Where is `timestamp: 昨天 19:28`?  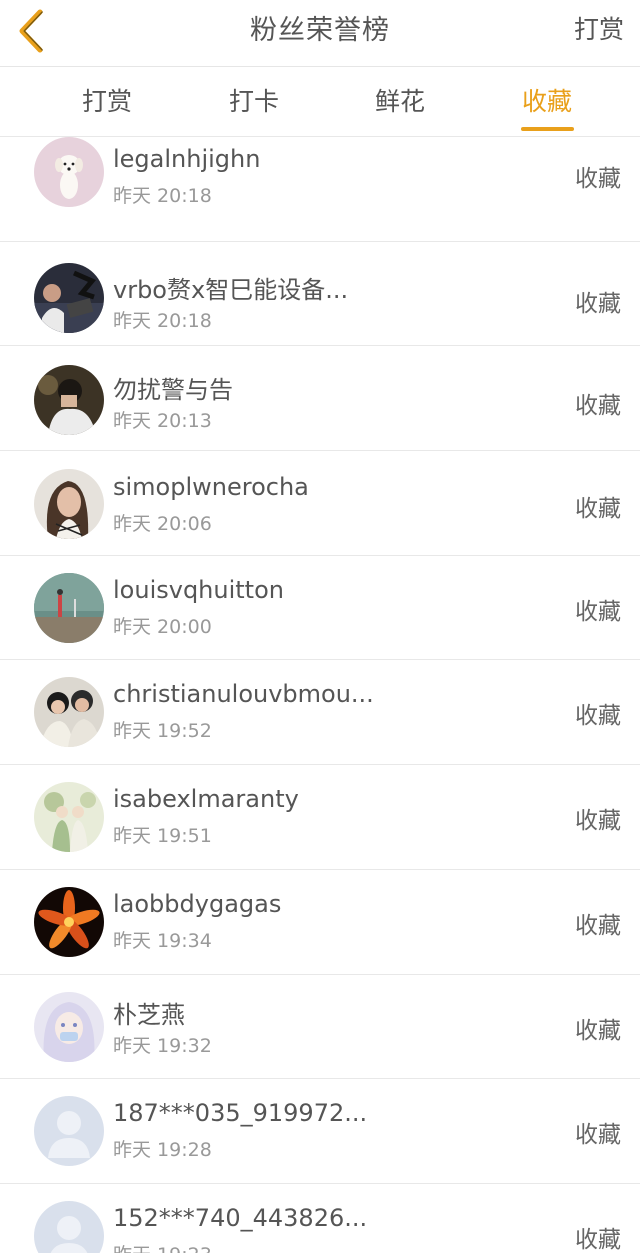
timestamp: 昨天 19:28 is located at coordinates (162, 1150).